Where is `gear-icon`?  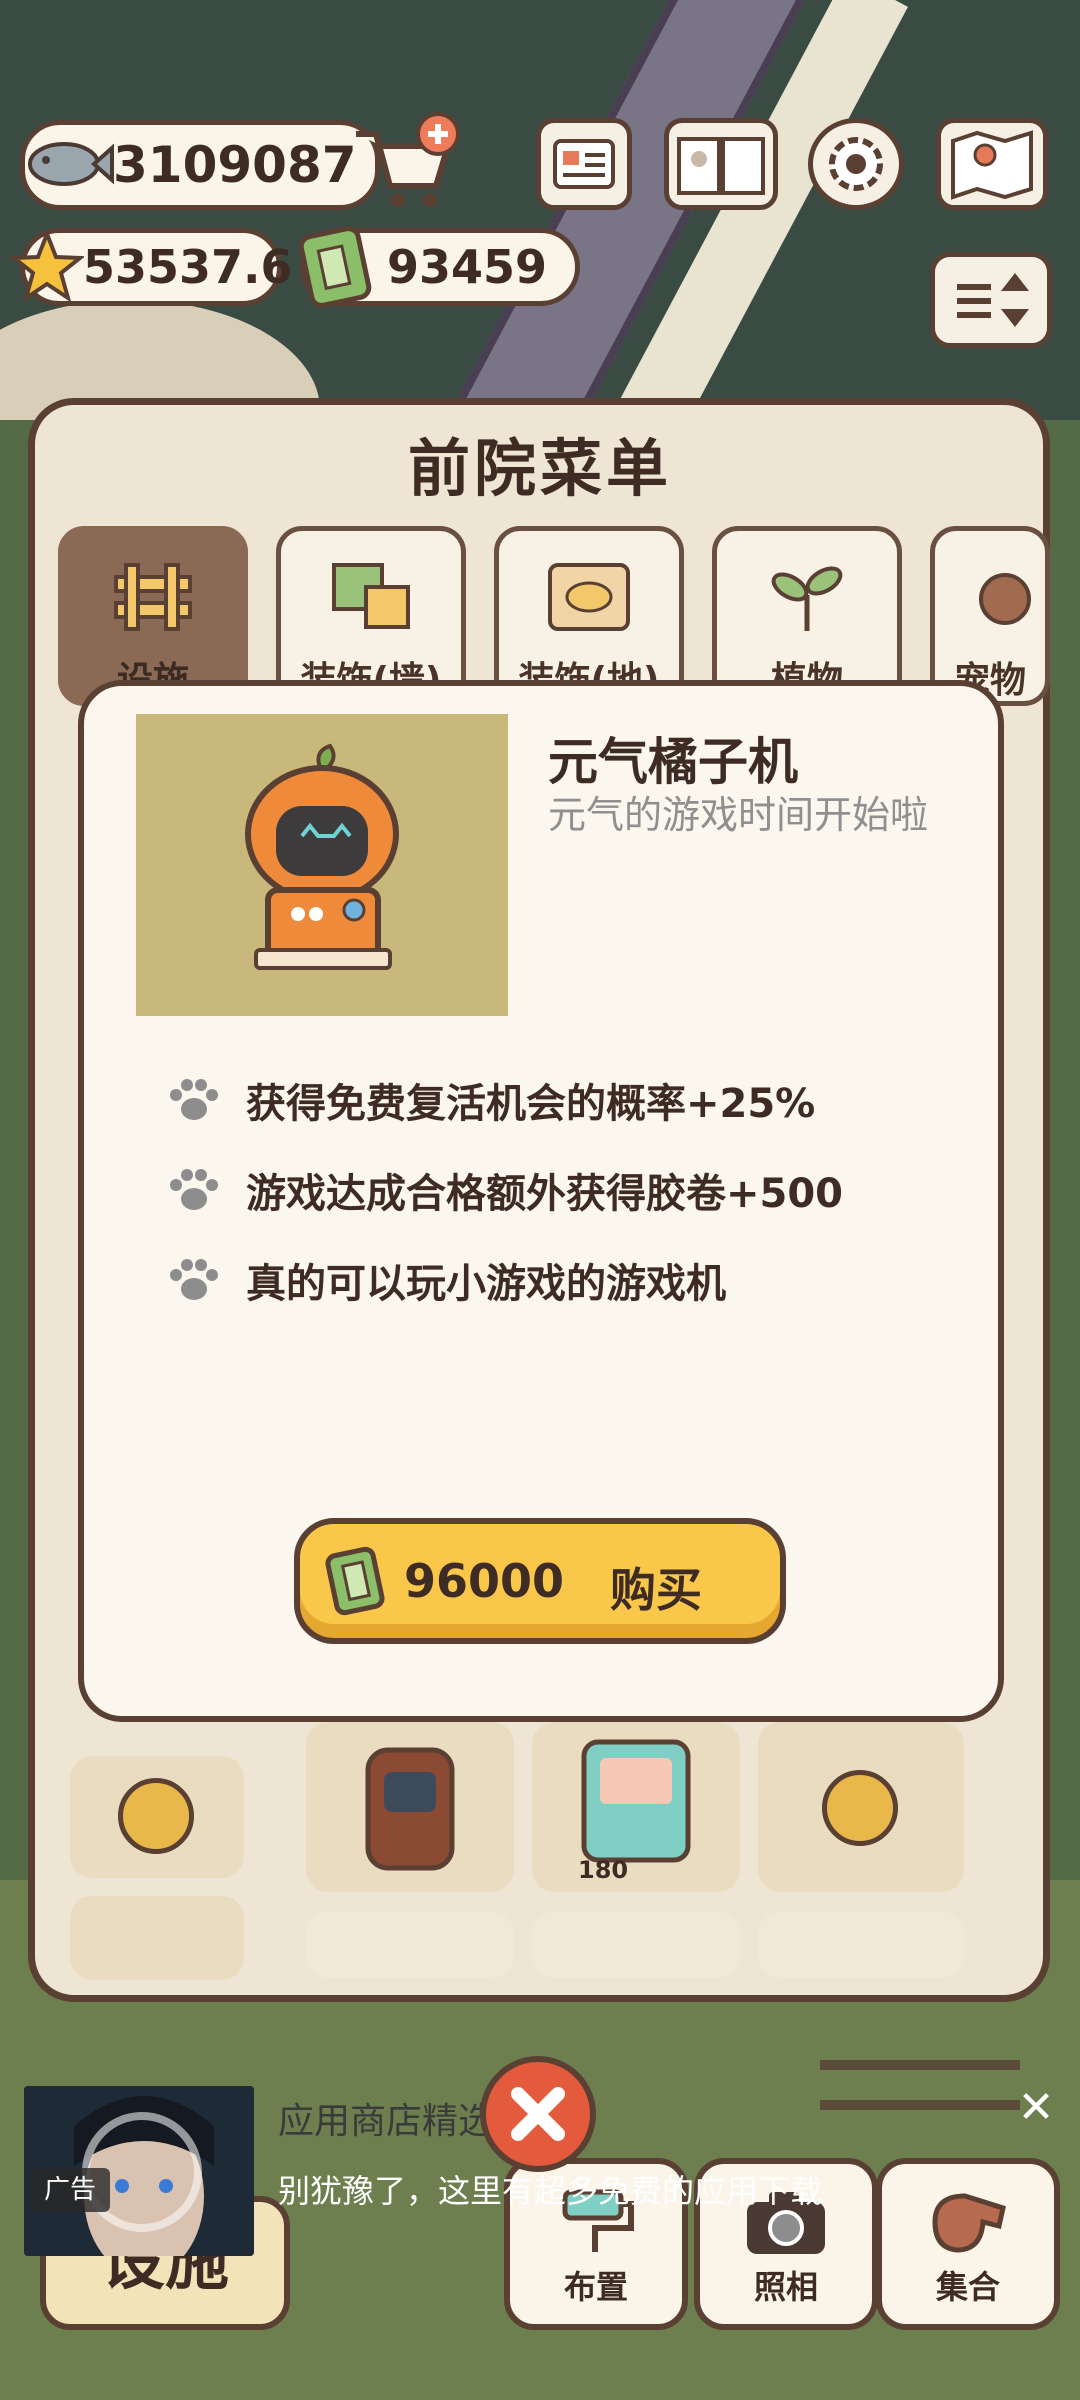 gear-icon is located at coordinates (856, 164).